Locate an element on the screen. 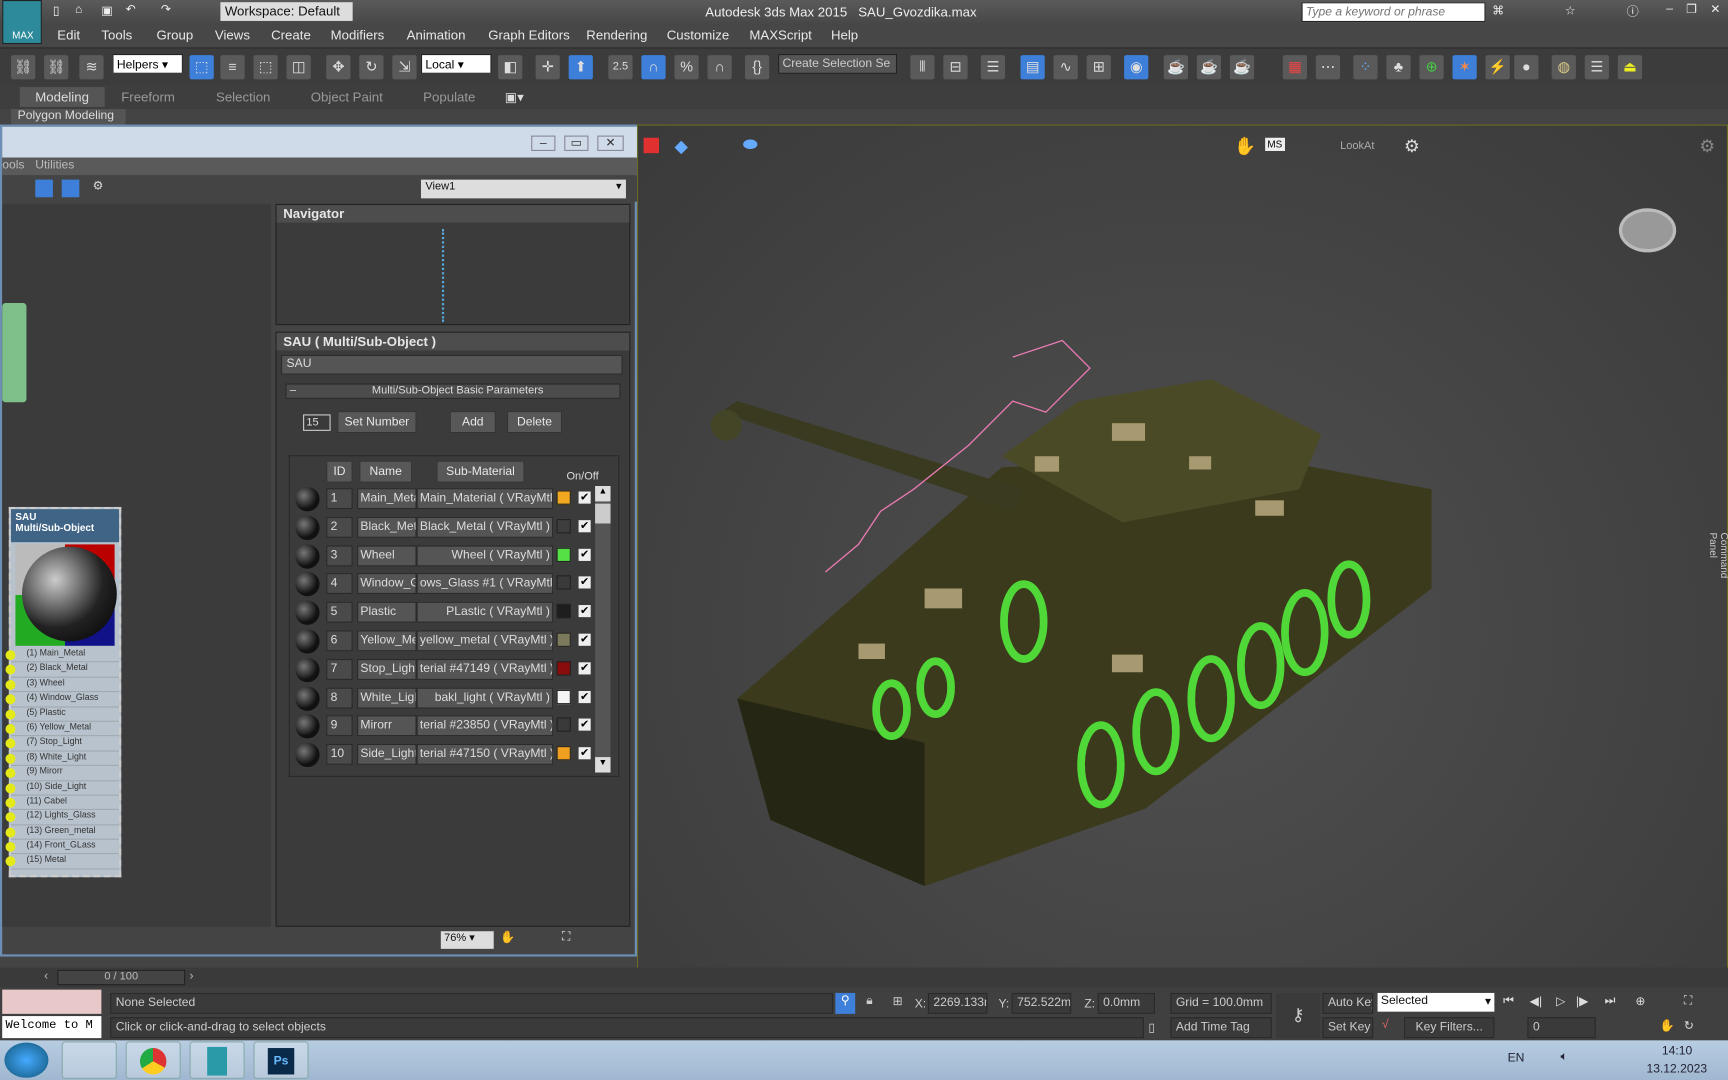 Image resolution: width=1728 pixels, height=1080 pixels. node-slot: (1) Main_Metal is located at coordinates (62, 655).